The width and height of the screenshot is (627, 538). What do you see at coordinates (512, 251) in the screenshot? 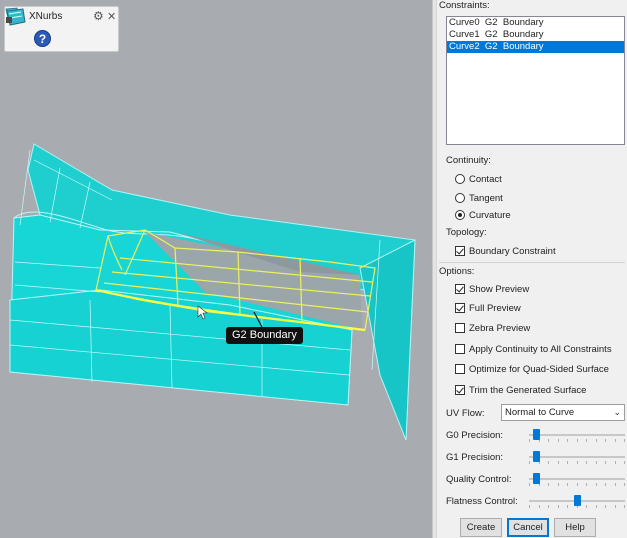
I see `boundary-constraint-label: Boundary Constraint` at bounding box center [512, 251].